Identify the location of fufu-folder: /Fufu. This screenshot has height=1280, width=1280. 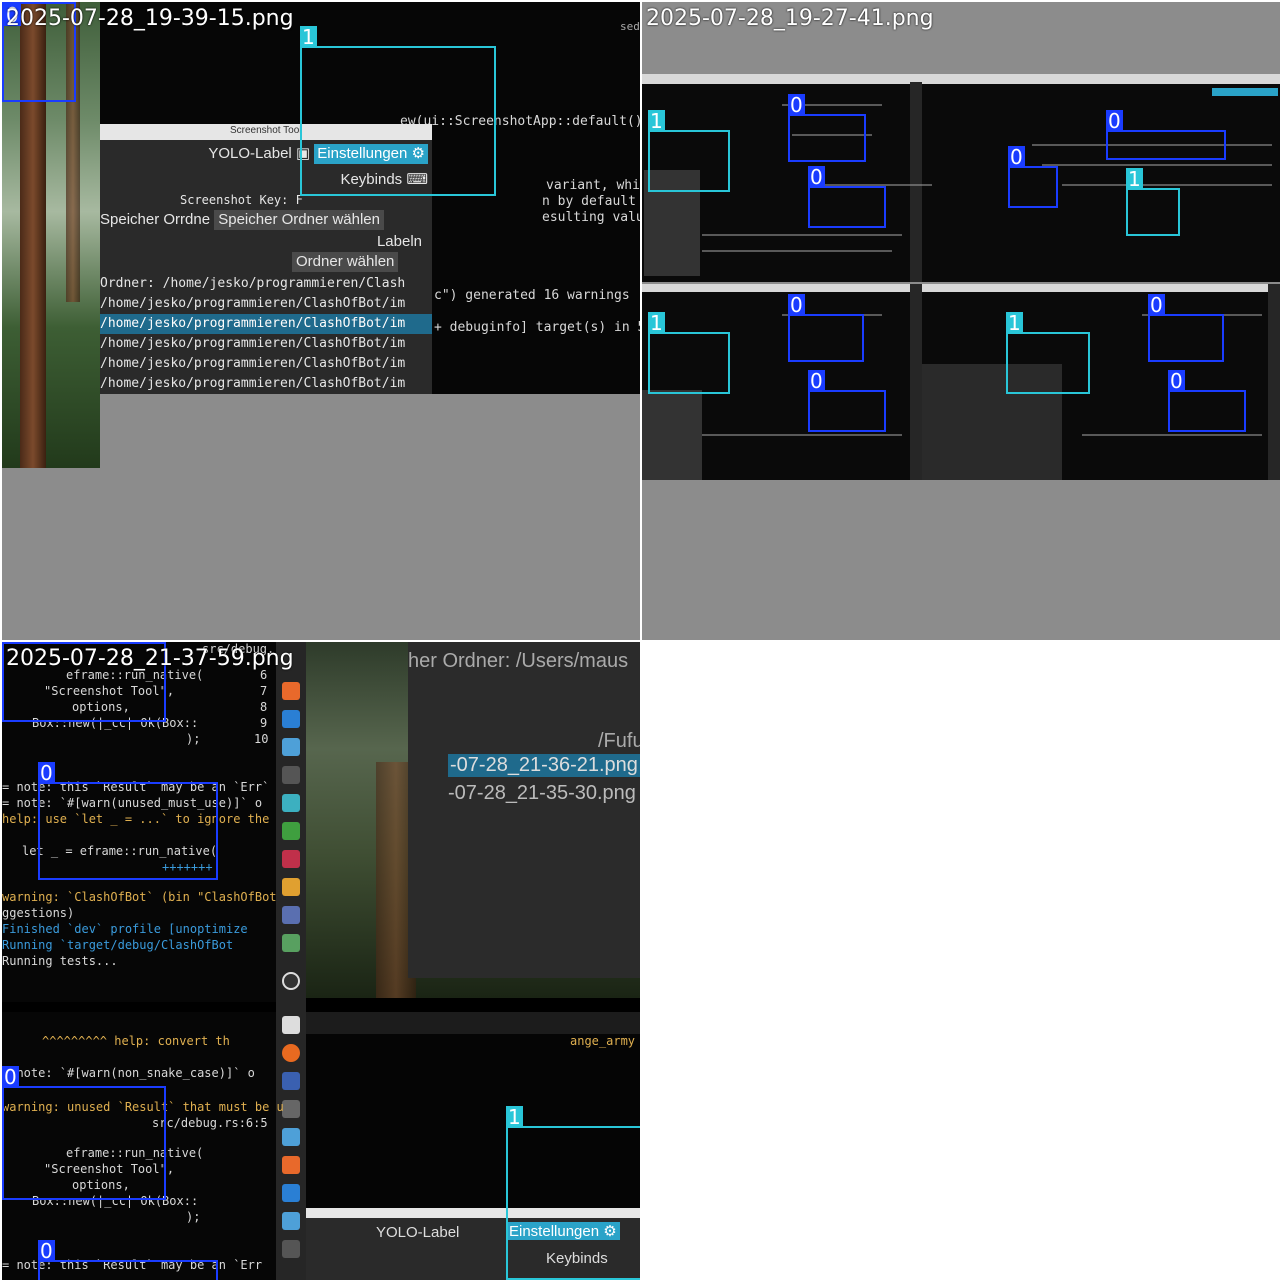
(619, 741).